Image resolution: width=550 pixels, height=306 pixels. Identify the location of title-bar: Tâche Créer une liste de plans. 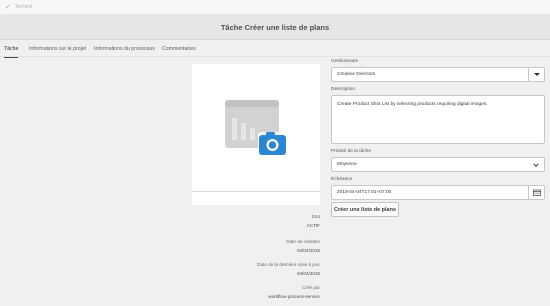
(275, 27).